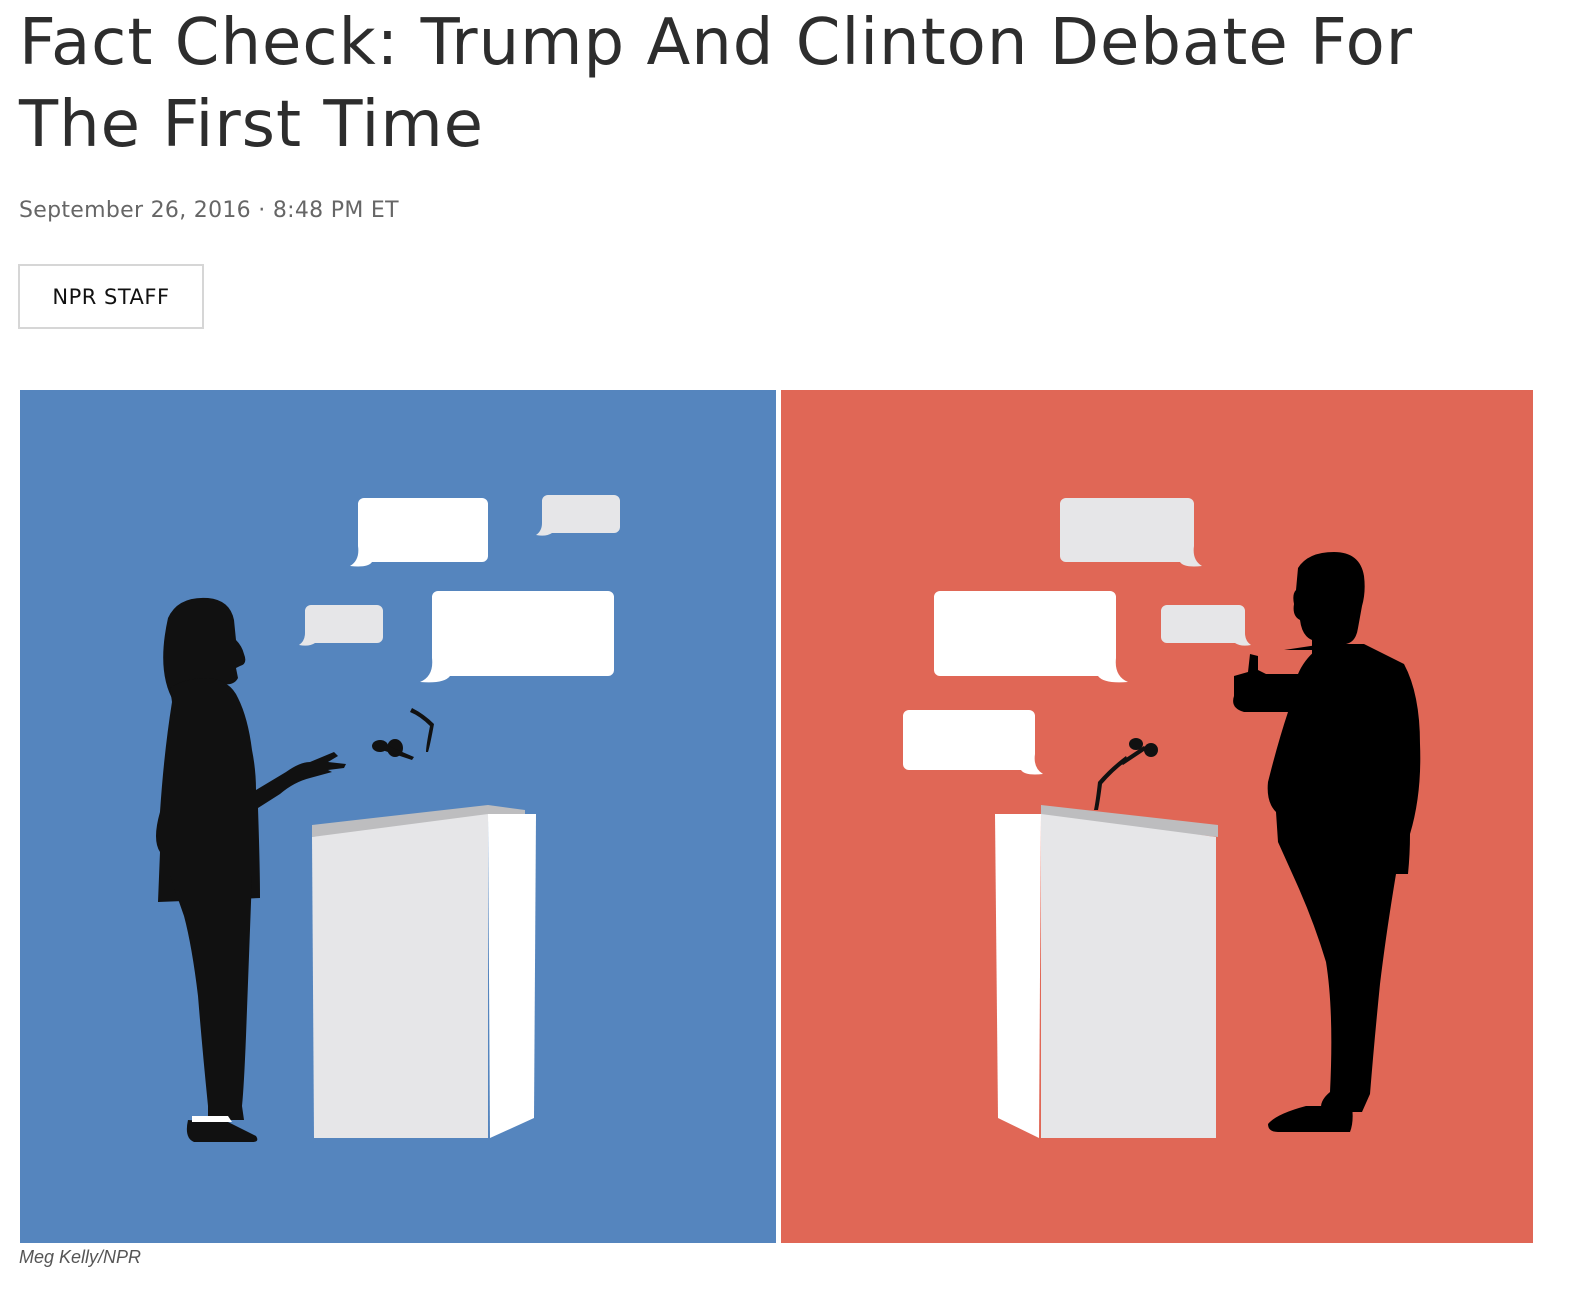  I want to click on article-time: 8:48 PM ET, so click(335, 210).